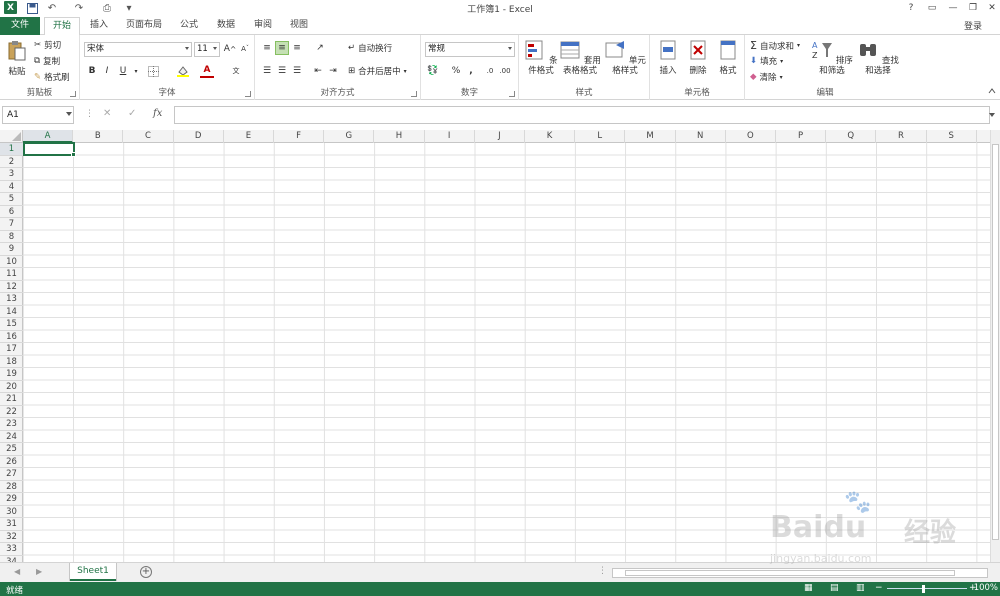 The image size is (1000, 596). I want to click on row-header-27: 27, so click(11, 474).